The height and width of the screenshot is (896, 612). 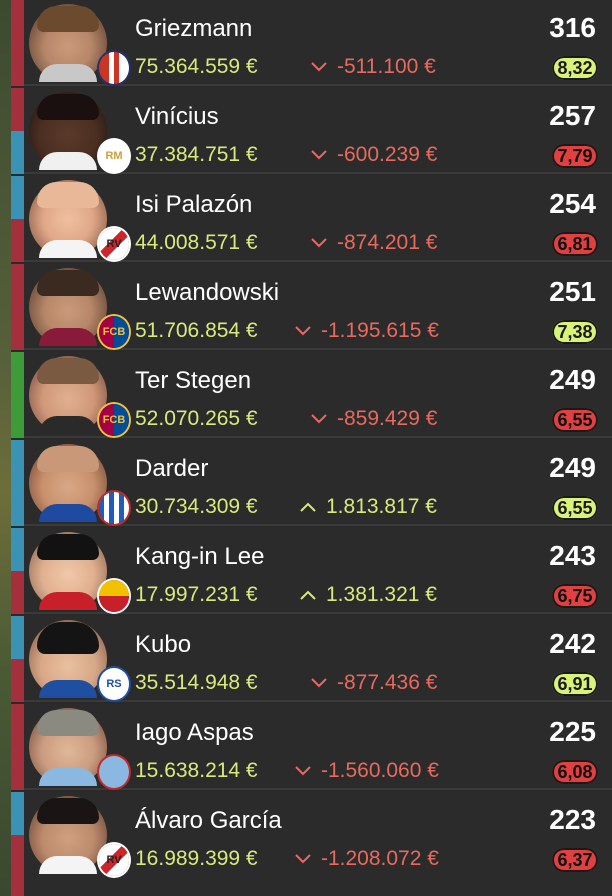 I want to click on market-value: 51.706.854 €, so click(x=196, y=330).